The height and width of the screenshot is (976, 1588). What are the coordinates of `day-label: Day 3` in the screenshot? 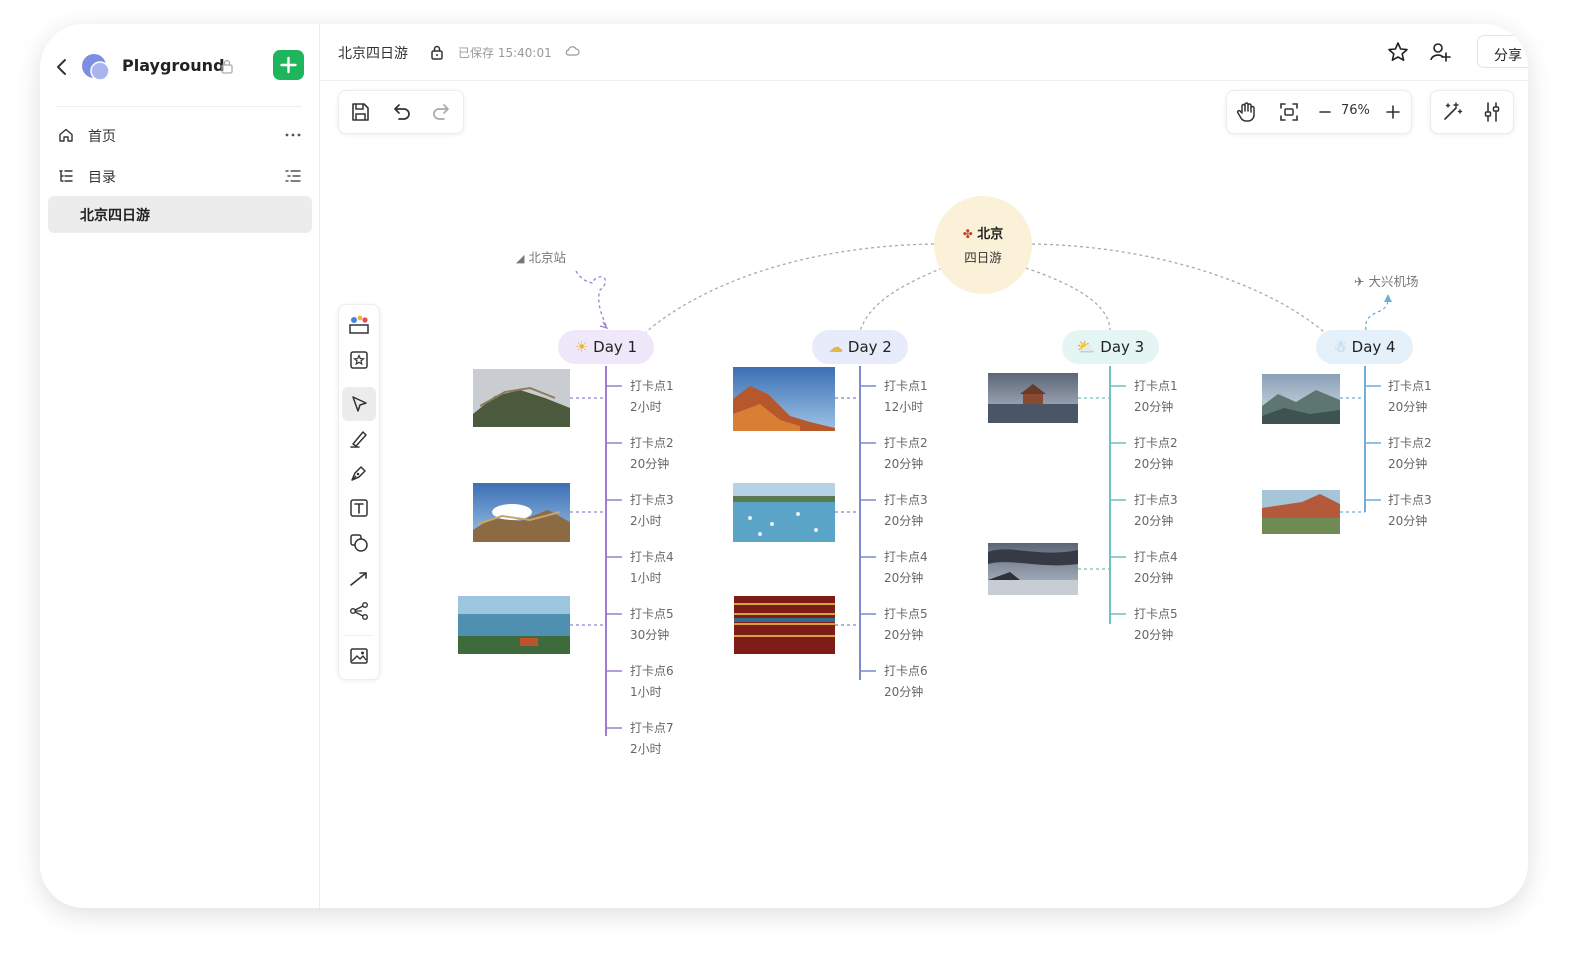 It's located at (1122, 347).